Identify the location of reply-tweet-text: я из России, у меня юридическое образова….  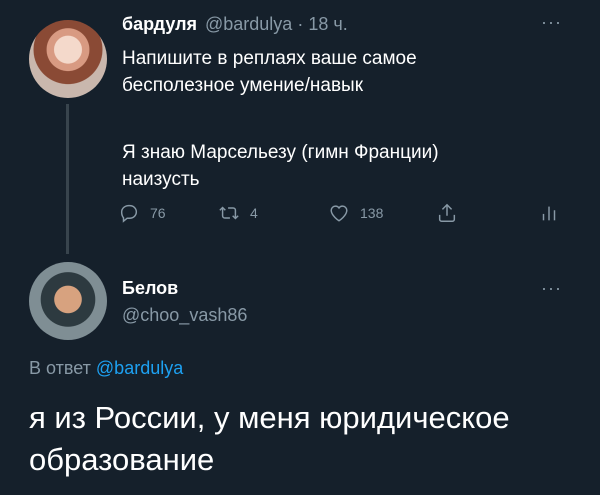
(269, 438).